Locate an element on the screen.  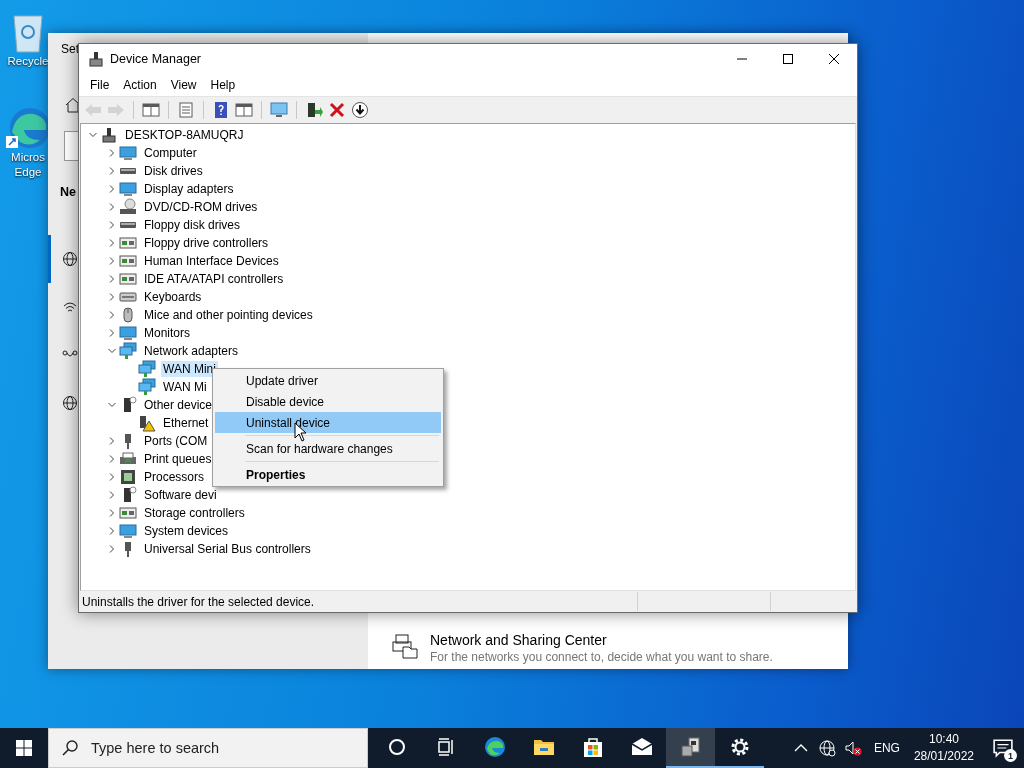
disc-drive-icon is located at coordinates (128, 207).